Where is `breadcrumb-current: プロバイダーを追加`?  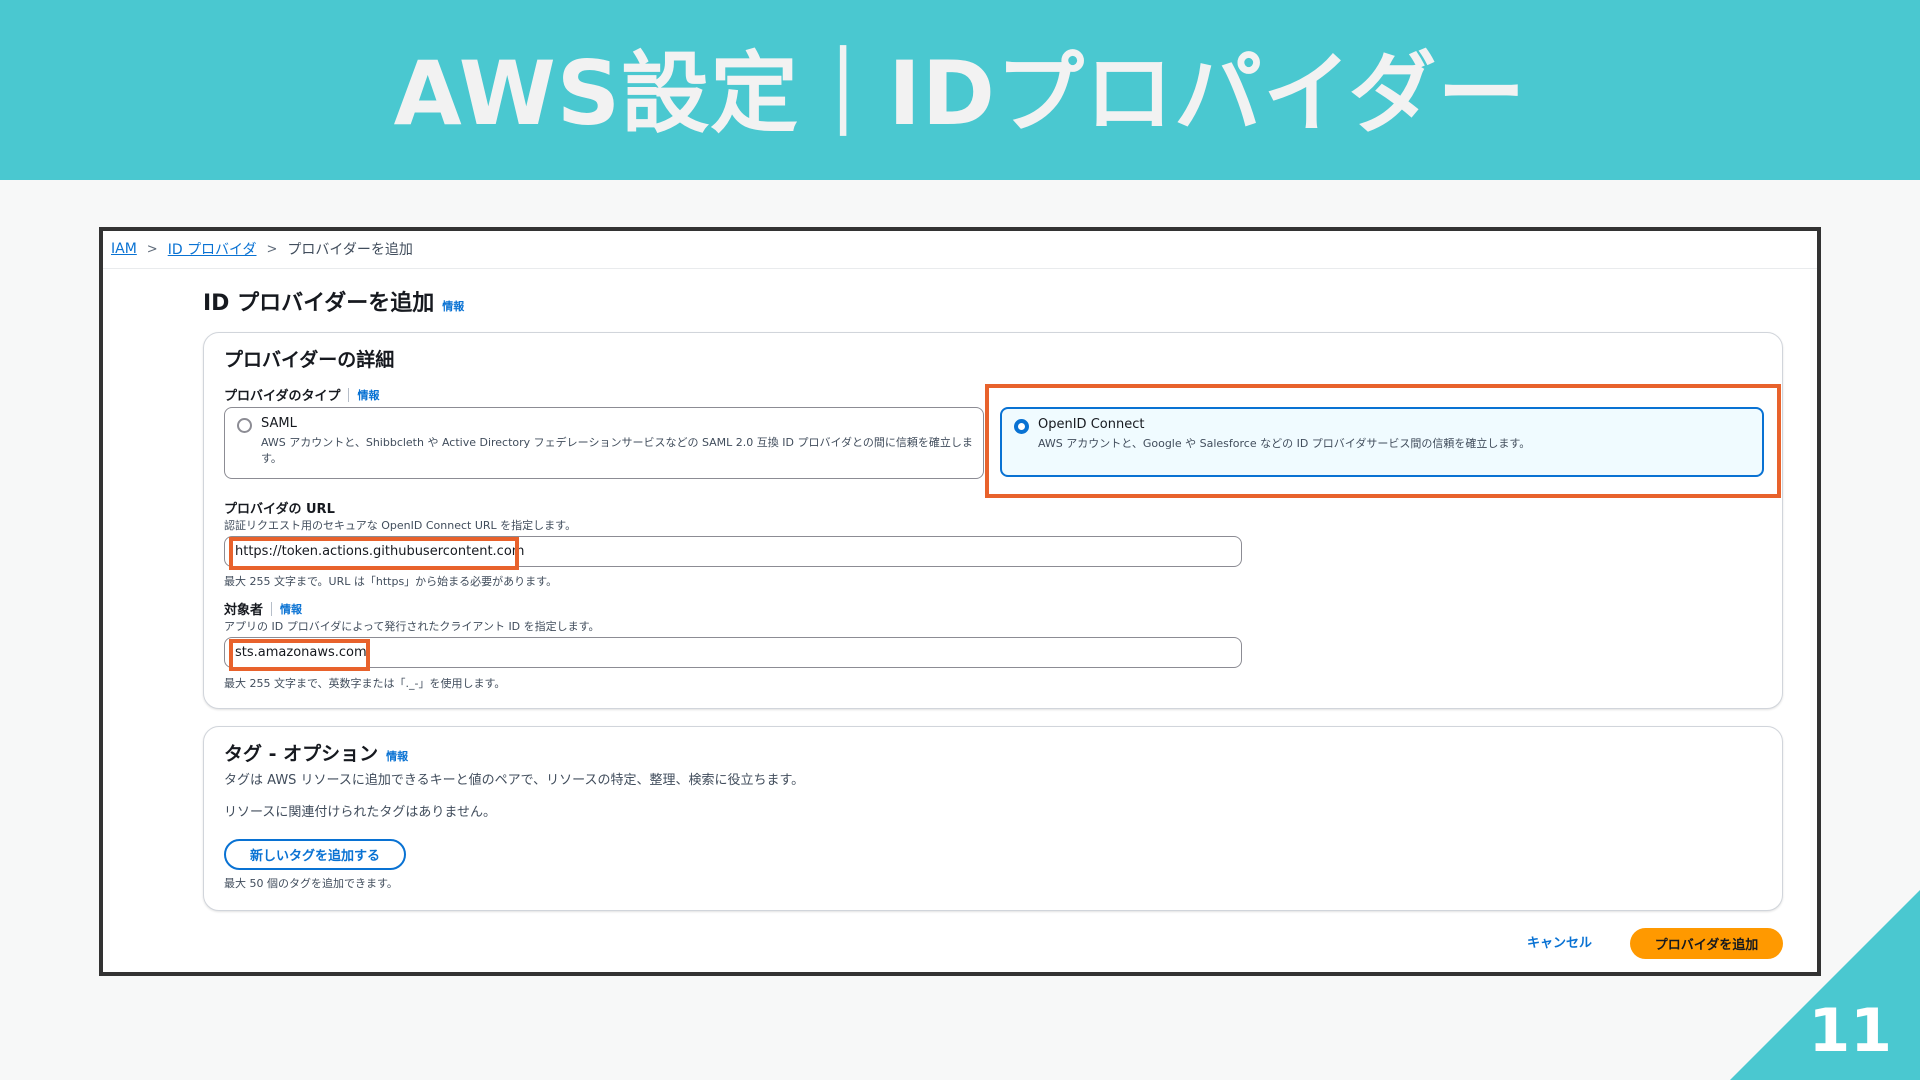
breadcrumb-current: プロバイダーを追加 is located at coordinates (350, 250).